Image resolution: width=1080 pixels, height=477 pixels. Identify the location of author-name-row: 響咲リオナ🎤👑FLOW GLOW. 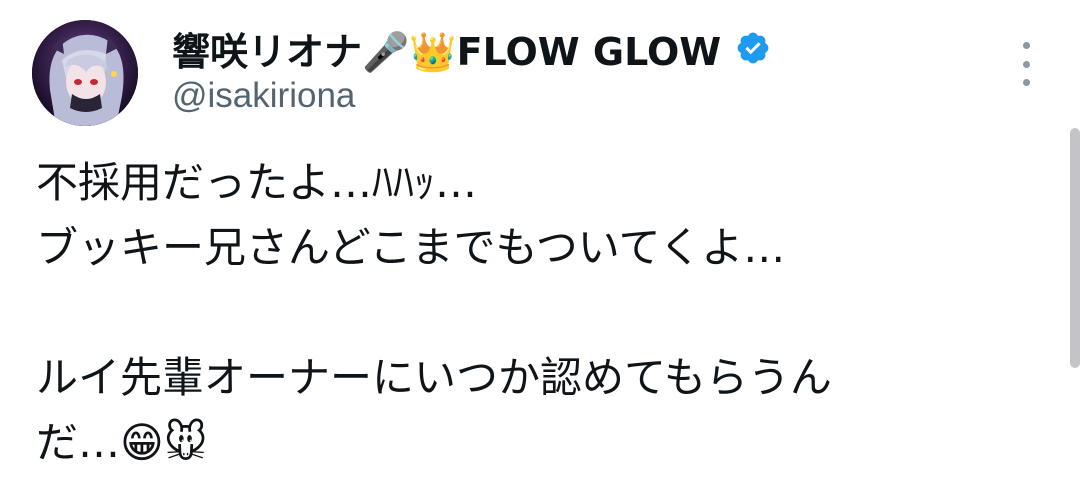
(471, 48).